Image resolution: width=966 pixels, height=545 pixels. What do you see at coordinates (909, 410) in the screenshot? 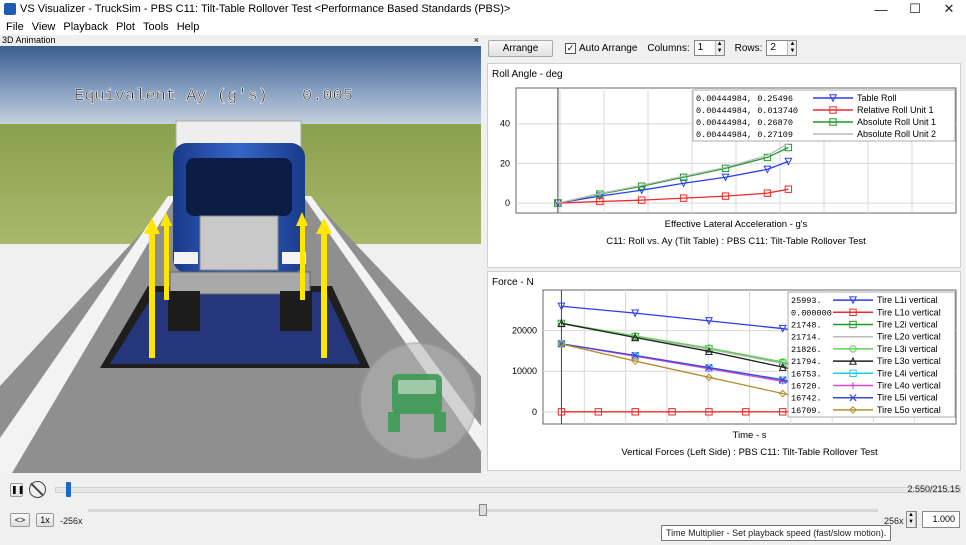
I see `legend-name: Tire L5o vertical` at bounding box center [909, 410].